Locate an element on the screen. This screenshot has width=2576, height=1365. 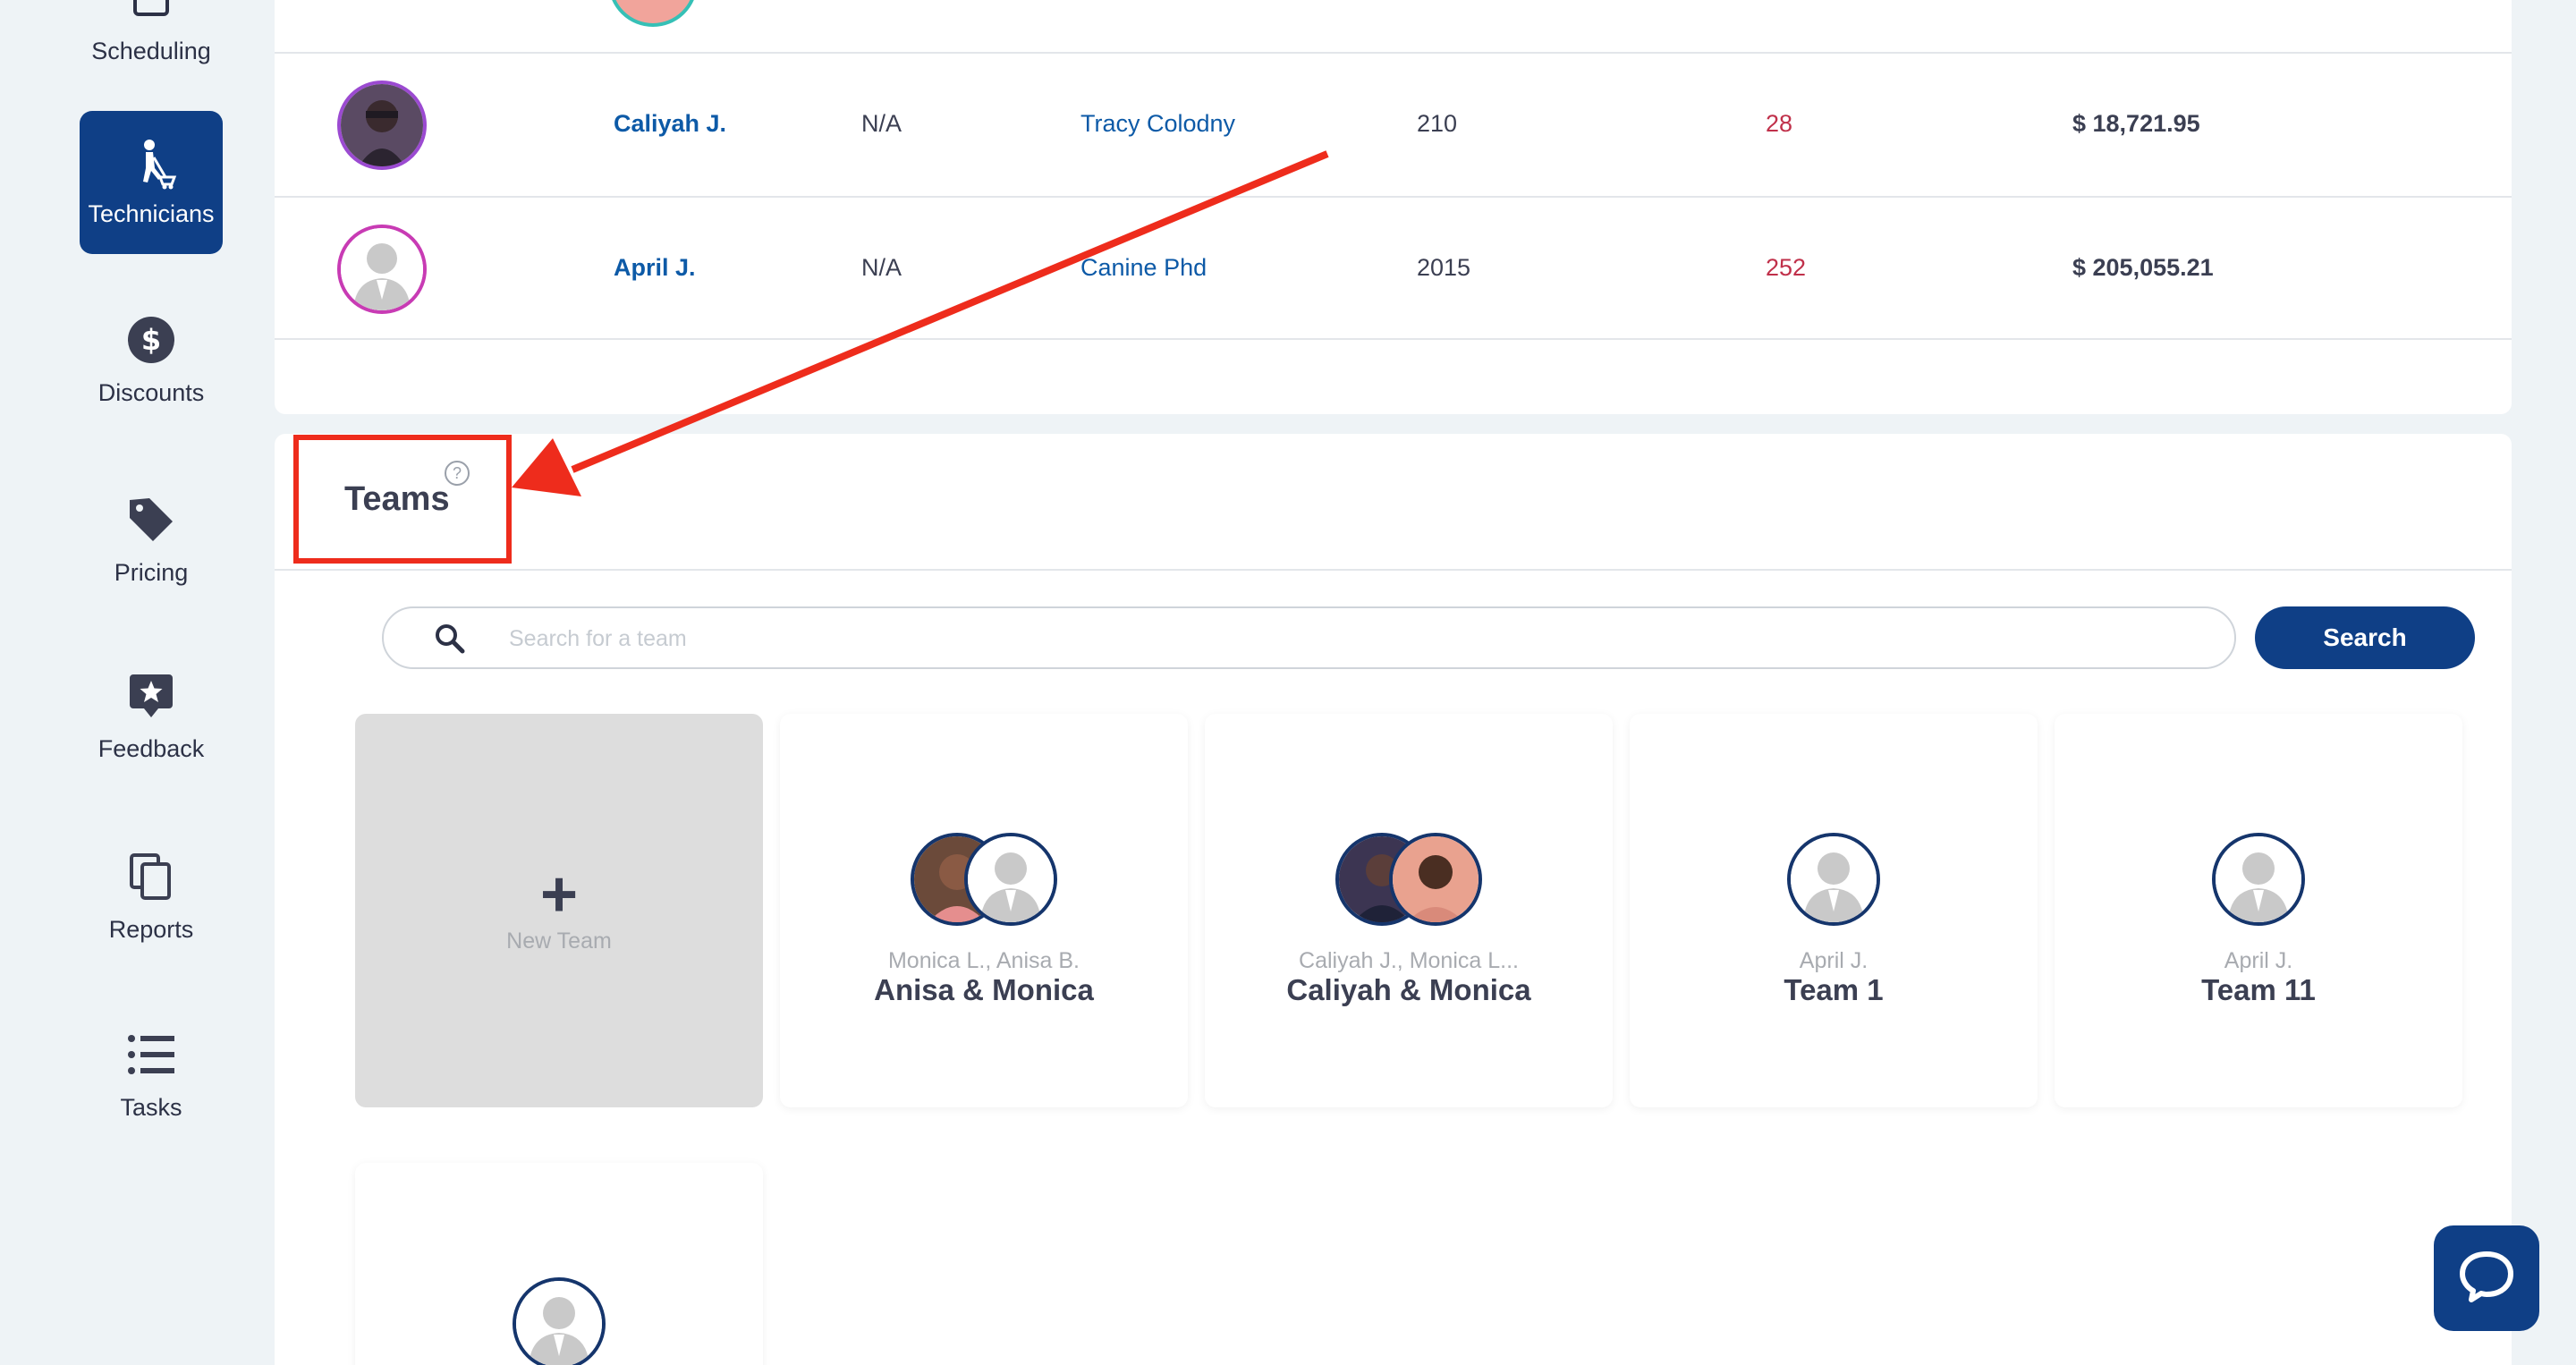
sidebar-item-label: Feedback is located at coordinates (151, 748).